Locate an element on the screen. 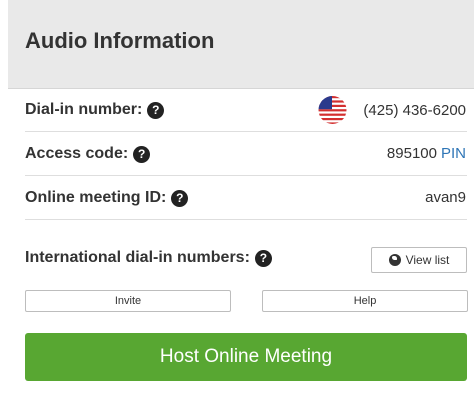 The height and width of the screenshot is (397, 474). meeting-id-row: Online meeting ID: ? avan9 is located at coordinates (246, 199).